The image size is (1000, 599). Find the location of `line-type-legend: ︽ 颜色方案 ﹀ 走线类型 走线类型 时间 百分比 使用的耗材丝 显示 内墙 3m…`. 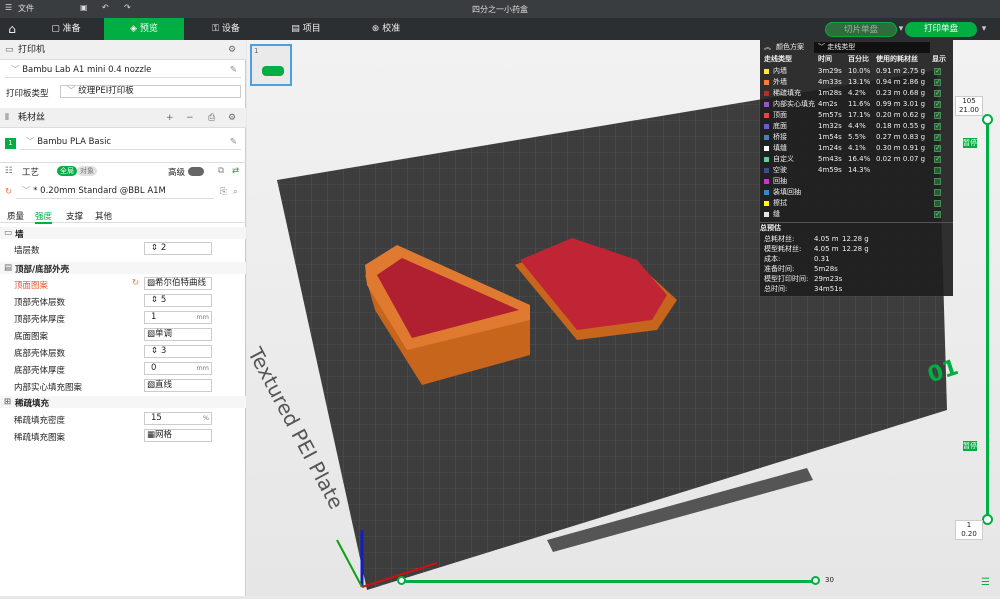

line-type-legend: ︽ 颜色方案 ﹀ 走线类型 走线类型 时间 百分比 使用的耗材丝 显示 内墙 3m… is located at coordinates (856, 168).